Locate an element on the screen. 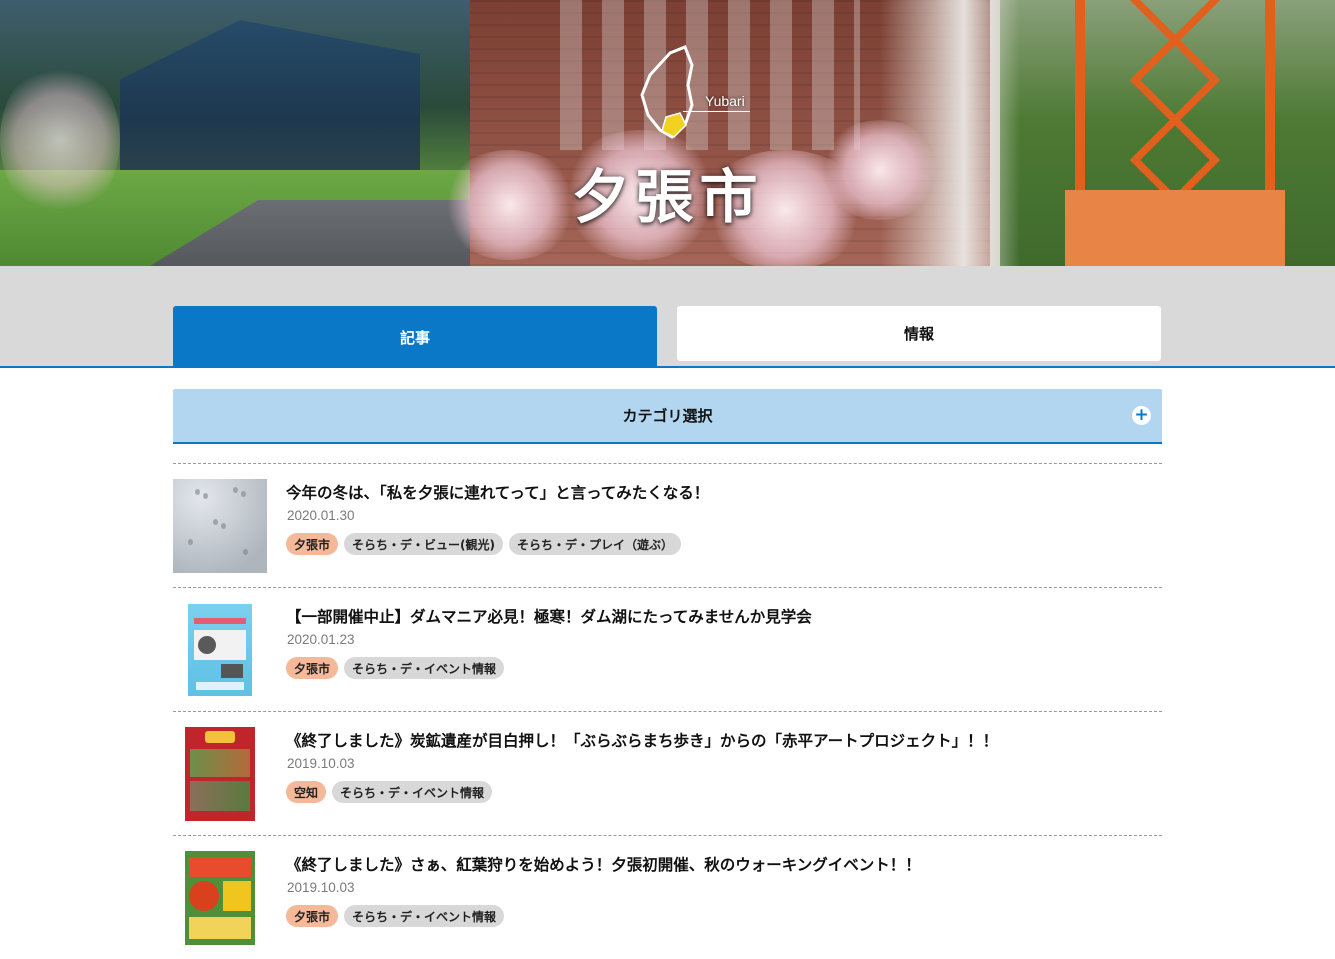 The width and height of the screenshot is (1335, 959). article-tags: 夕張市 そらち・デ・ビュー(観光) そらち・デ・プレイ（遊ぶ） is located at coordinates (484, 544).